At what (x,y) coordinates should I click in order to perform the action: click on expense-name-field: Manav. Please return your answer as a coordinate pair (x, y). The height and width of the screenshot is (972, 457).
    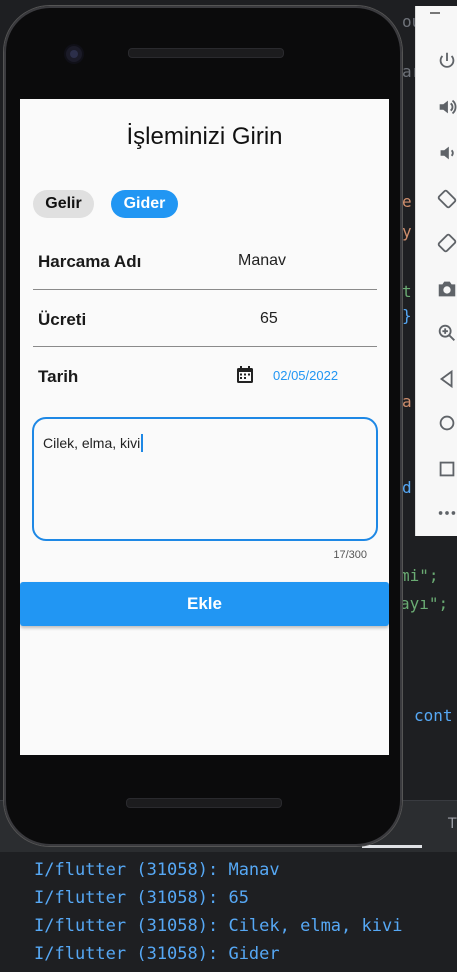
    Looking at the image, I should click on (262, 261).